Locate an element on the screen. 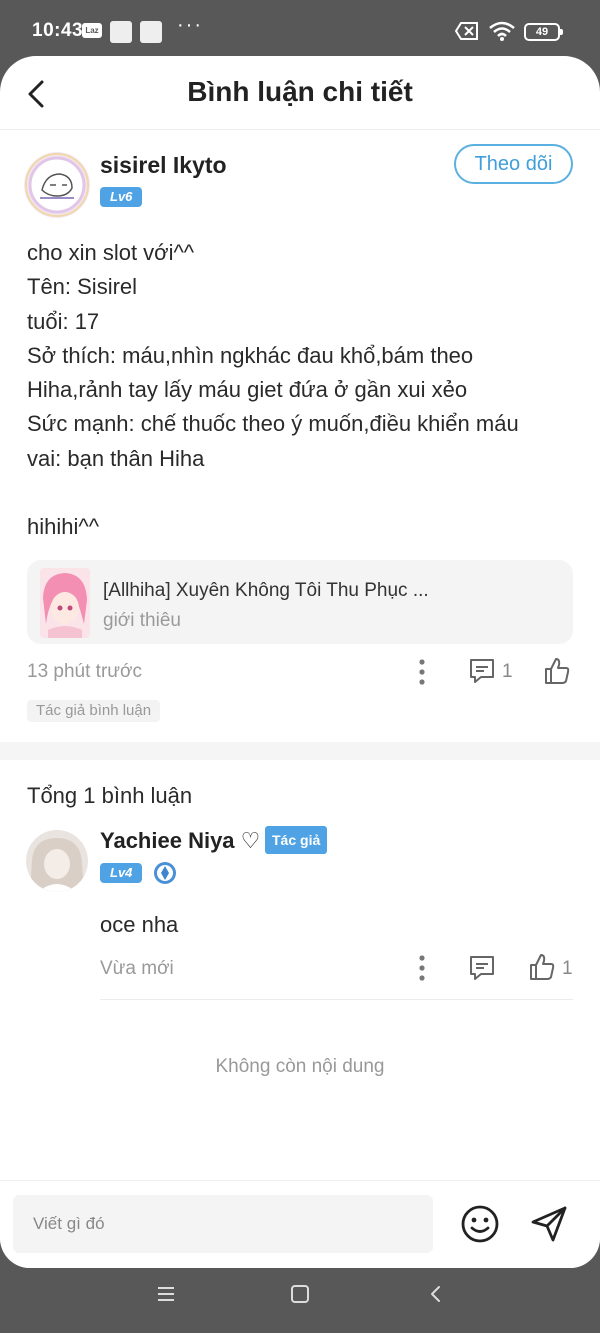 Image resolution: width=600 pixels, height=1333 pixels. like-count: 1 is located at coordinates (567, 968).